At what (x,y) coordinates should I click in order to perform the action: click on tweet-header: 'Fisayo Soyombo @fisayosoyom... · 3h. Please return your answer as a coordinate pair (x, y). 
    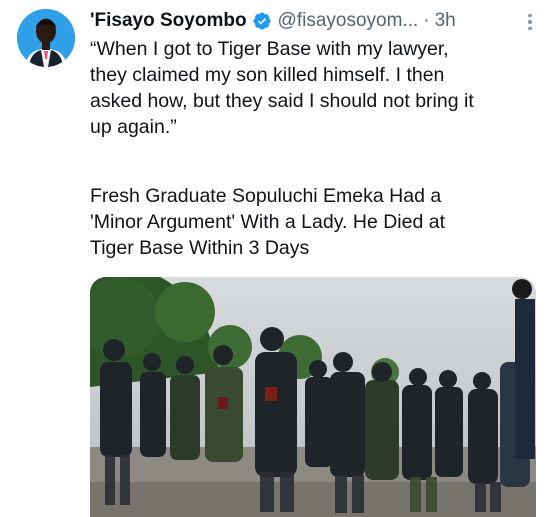
    Looking at the image, I should click on (314, 21).